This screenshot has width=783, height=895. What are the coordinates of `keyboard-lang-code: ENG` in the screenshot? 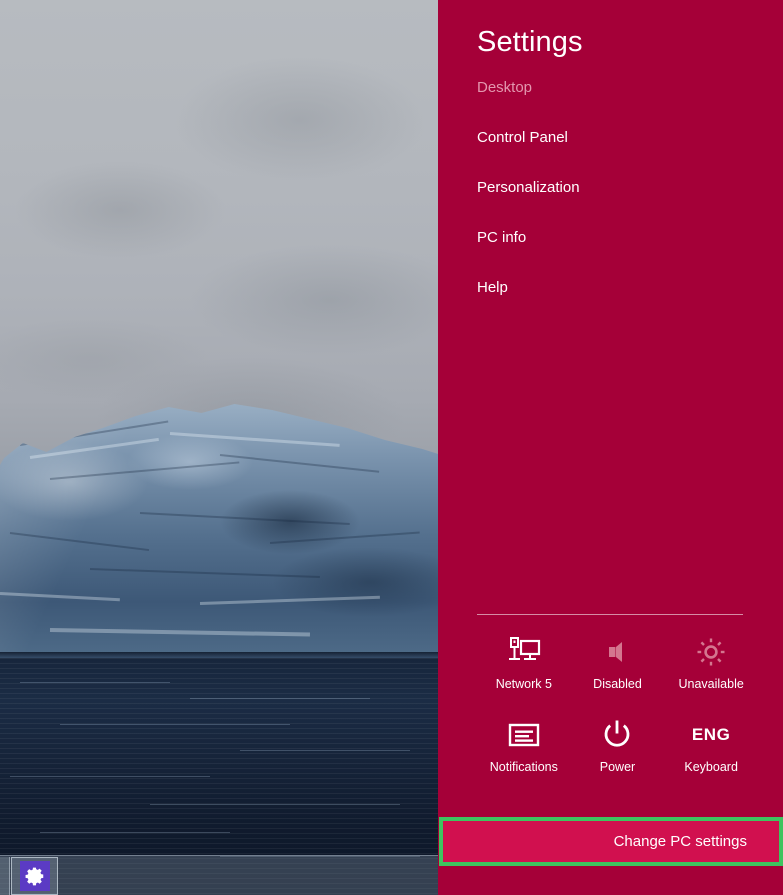 It's located at (711, 734).